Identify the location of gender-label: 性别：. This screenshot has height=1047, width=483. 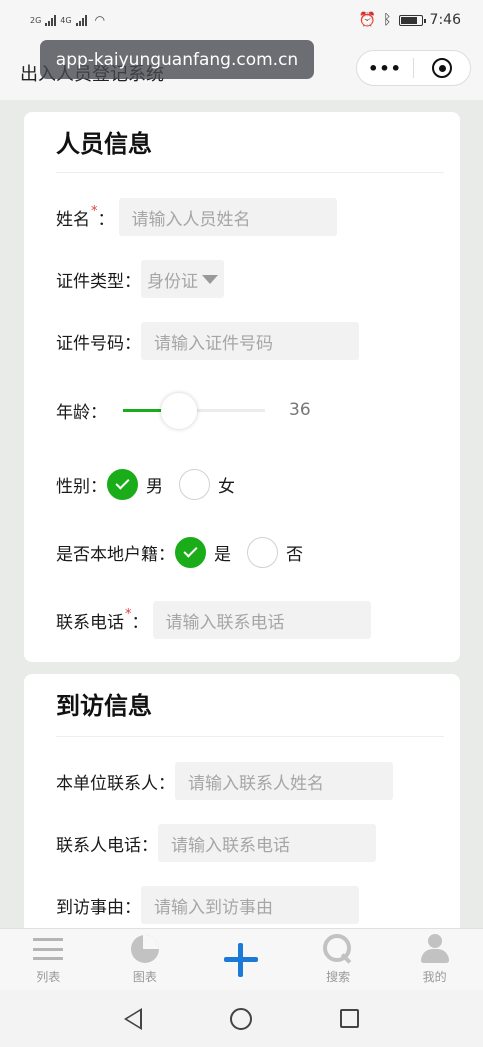
(81, 486).